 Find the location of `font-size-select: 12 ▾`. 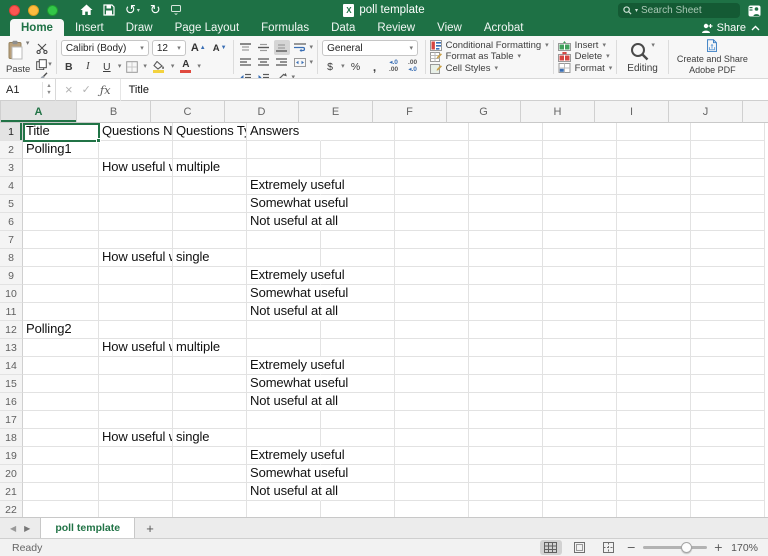

font-size-select: 12 ▾ is located at coordinates (168, 48).